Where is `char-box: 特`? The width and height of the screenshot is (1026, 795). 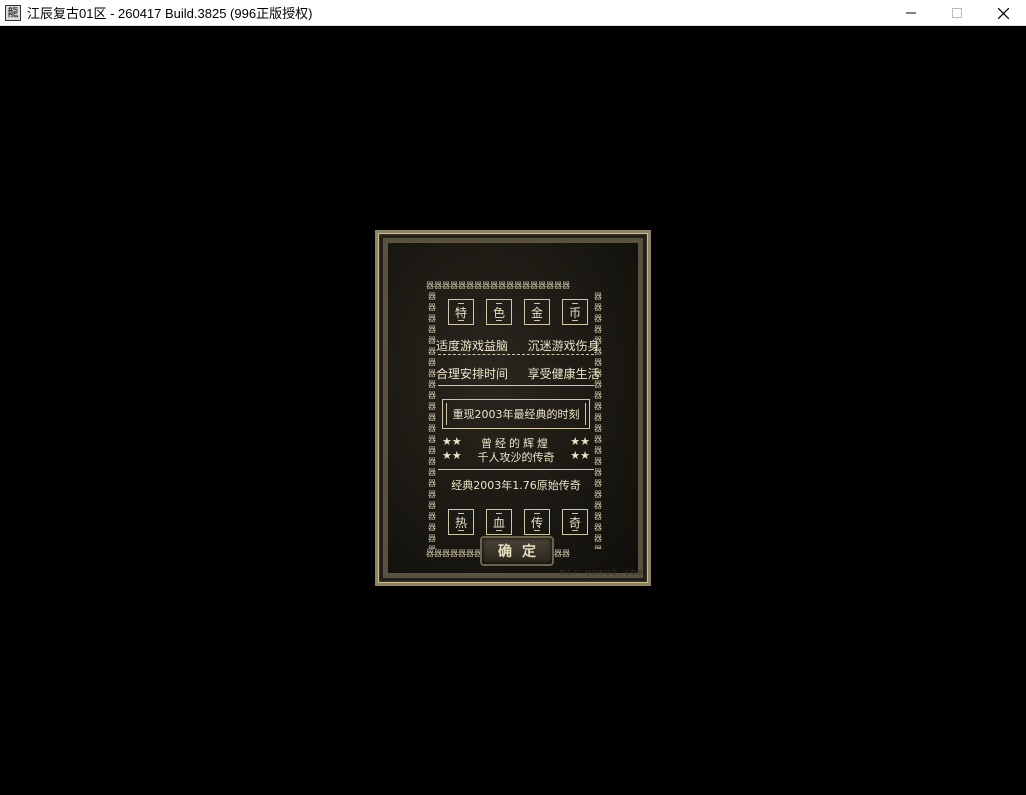
char-box: 特 is located at coordinates (461, 312).